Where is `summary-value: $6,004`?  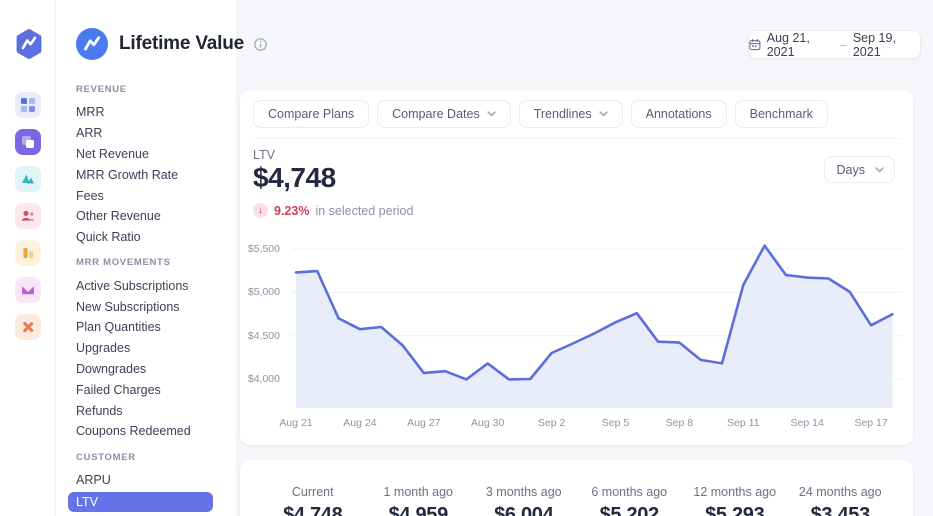
summary-value: $6,004 is located at coordinates (524, 510).